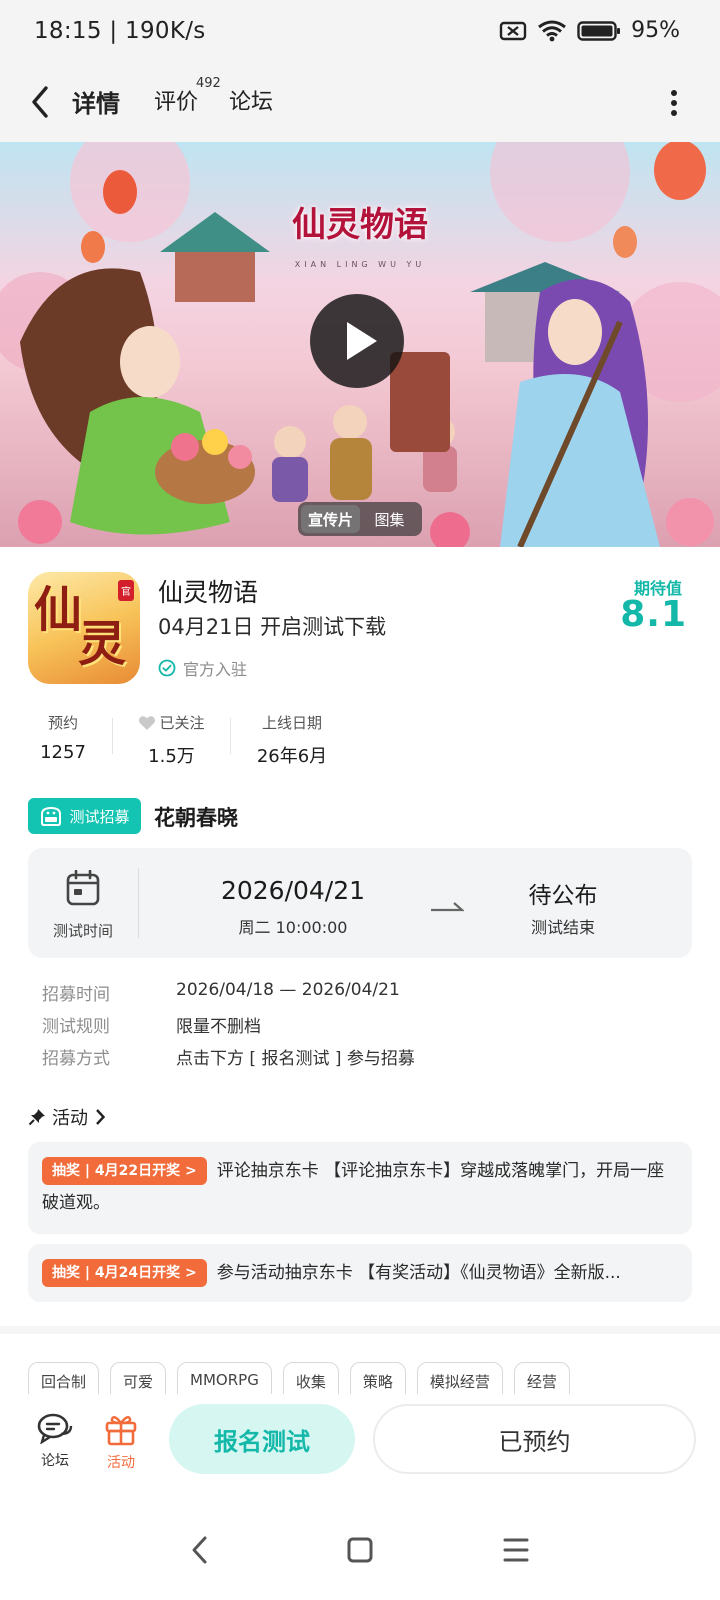 The image size is (720, 1600). Describe the element at coordinates (653, 614) in the screenshot. I see `expect-score: 8.1` at that location.